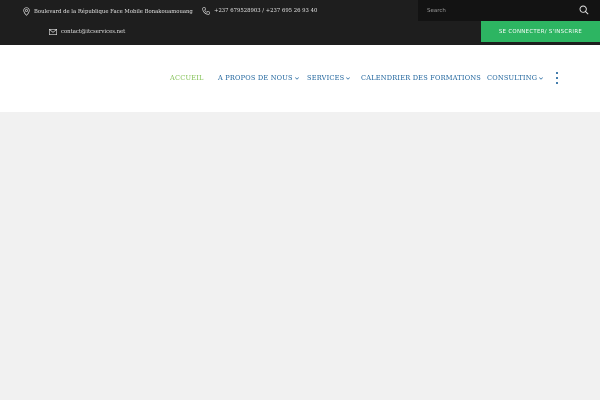 The height and width of the screenshot is (400, 600). I want to click on nav-item-accueil: ACCUEIL, so click(187, 78).